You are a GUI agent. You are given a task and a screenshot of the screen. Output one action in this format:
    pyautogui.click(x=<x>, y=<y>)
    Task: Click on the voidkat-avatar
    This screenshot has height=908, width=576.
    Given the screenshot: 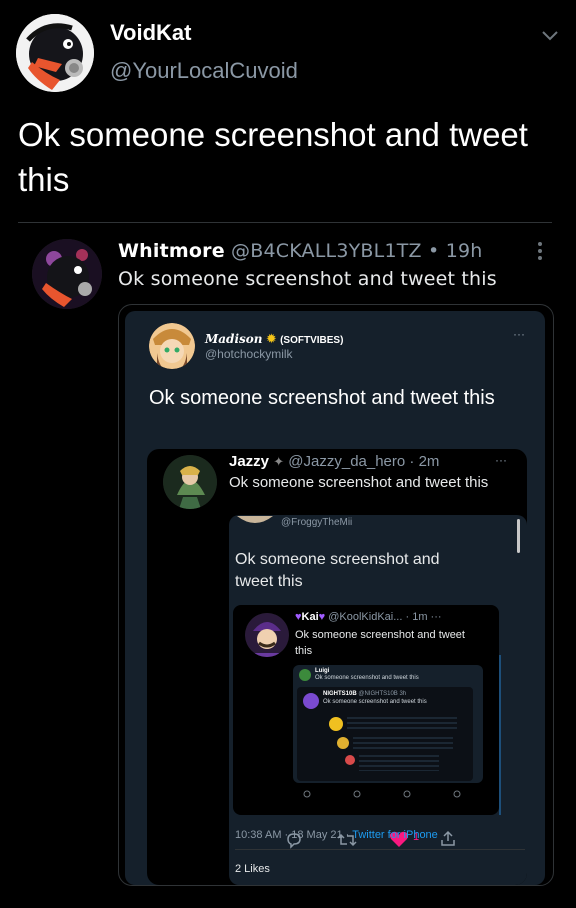 What is the action you would take?
    pyautogui.click(x=55, y=53)
    